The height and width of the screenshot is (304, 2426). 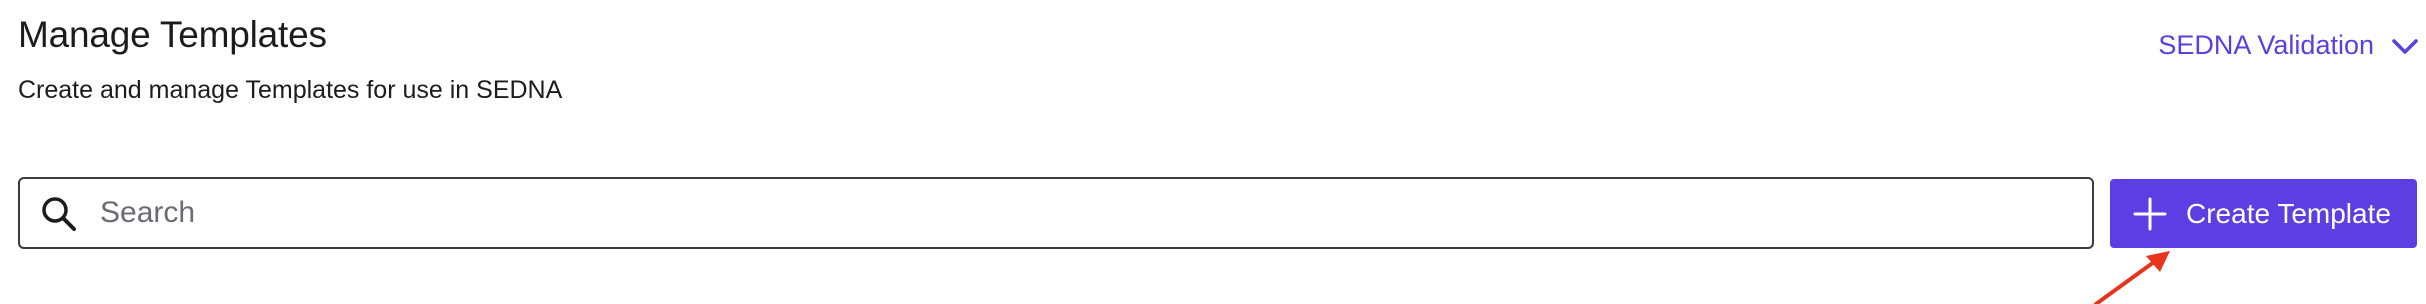 I want to click on create-template-label: Create Template, so click(x=2288, y=213).